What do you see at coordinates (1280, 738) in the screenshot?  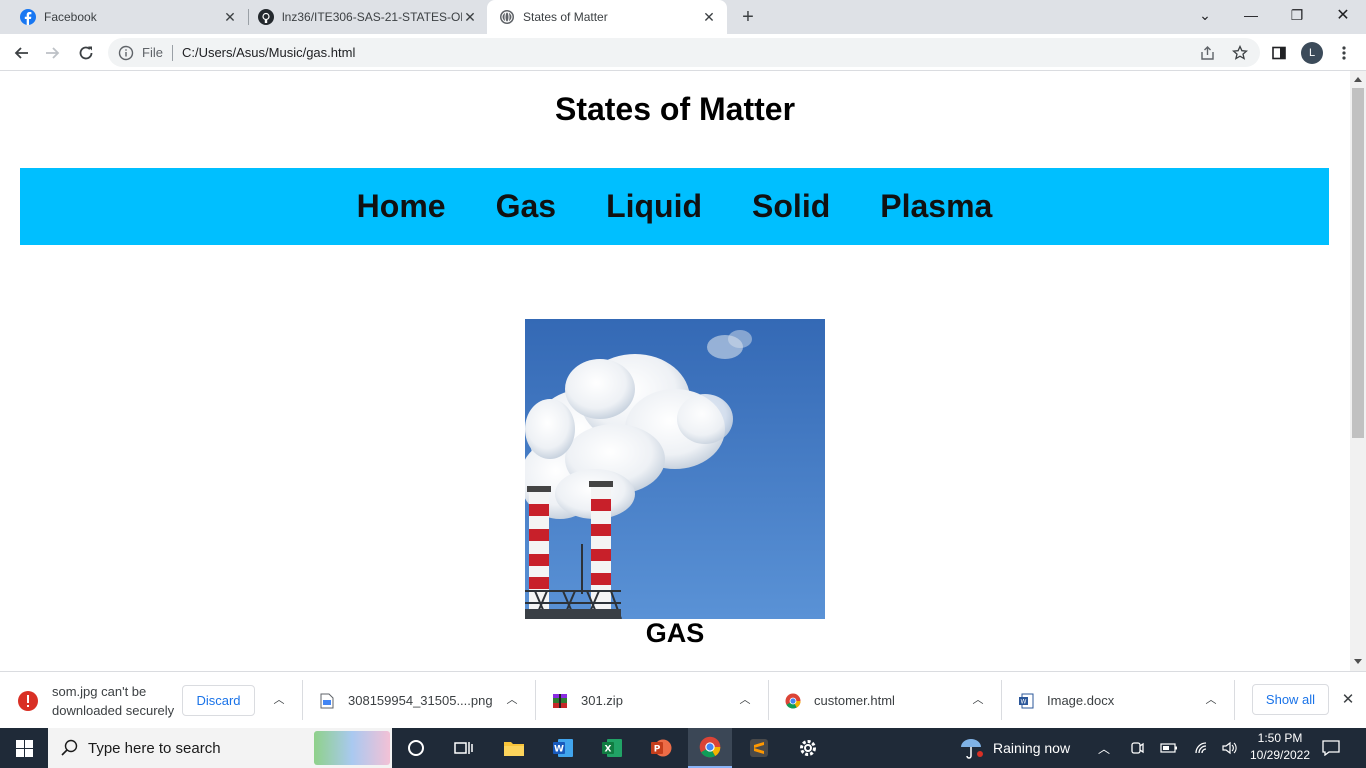 I see `clock-time: 1:50 PM` at bounding box center [1280, 738].